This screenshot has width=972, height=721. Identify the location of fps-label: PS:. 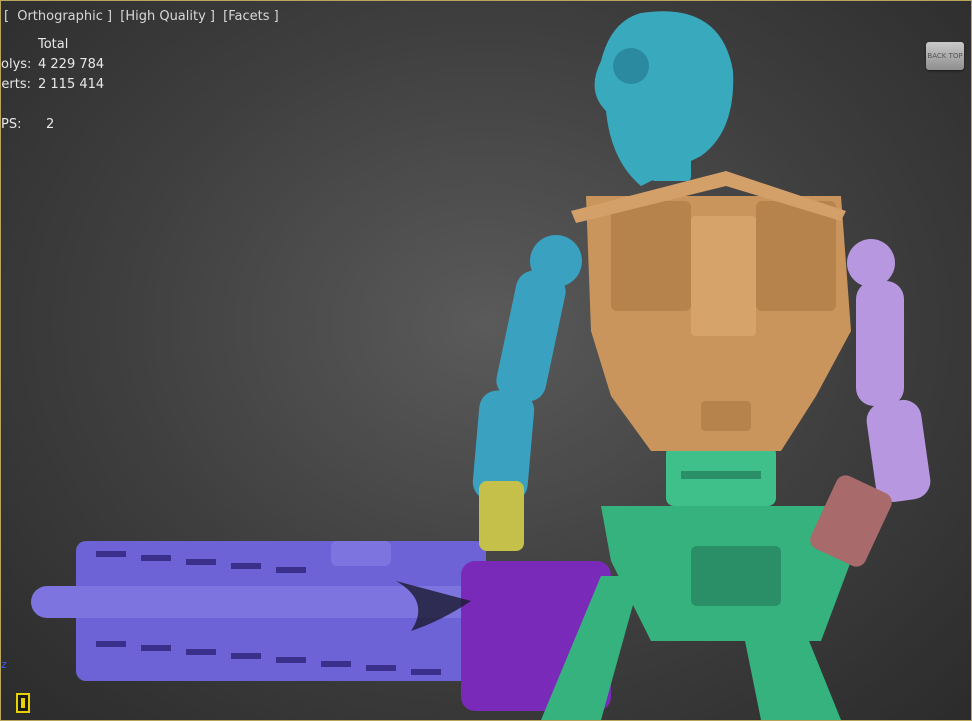
(11, 124).